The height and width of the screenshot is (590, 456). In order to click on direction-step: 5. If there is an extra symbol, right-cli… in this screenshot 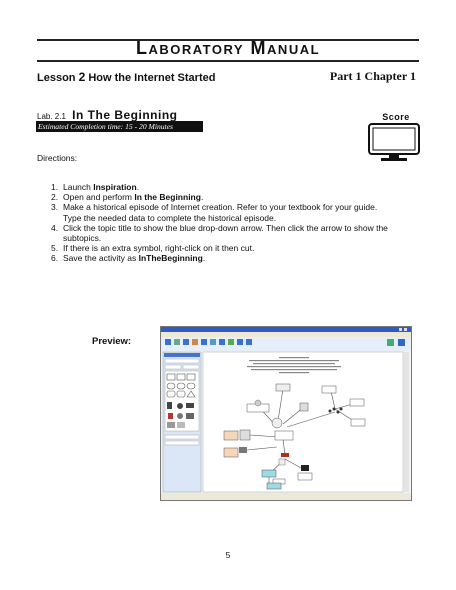, I will do `click(231, 248)`.